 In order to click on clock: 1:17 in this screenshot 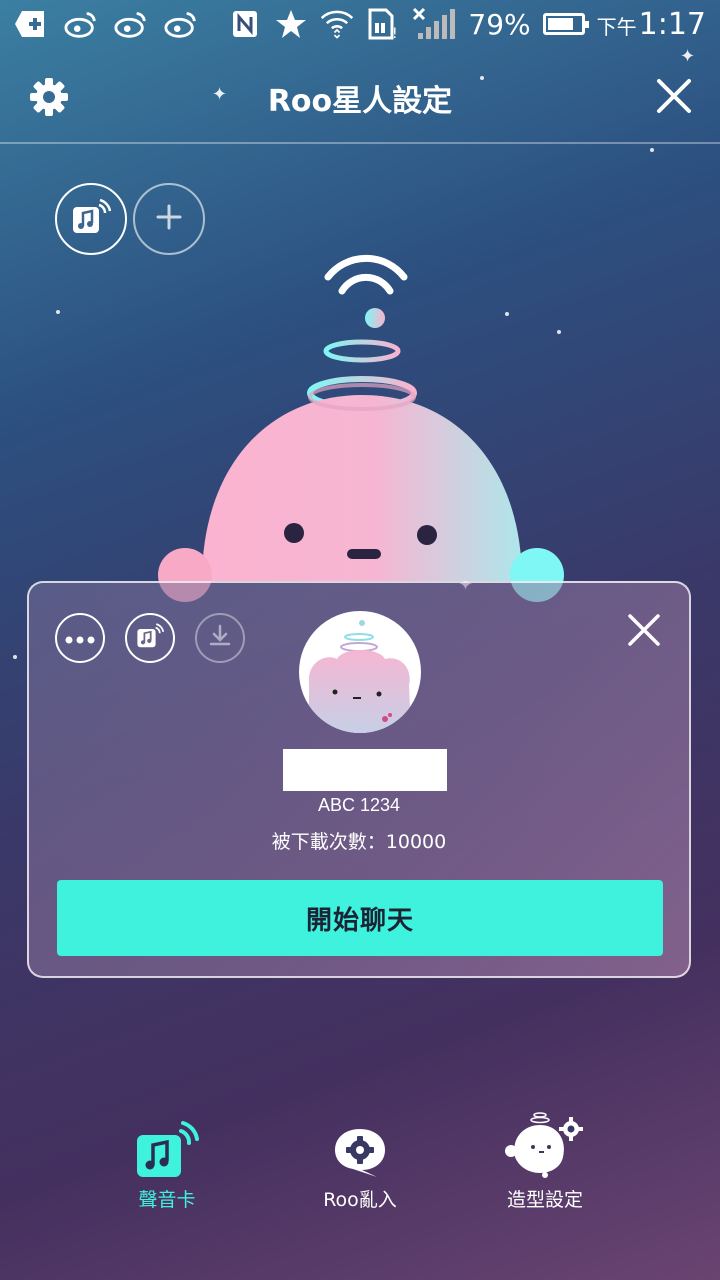, I will do `click(672, 24)`.